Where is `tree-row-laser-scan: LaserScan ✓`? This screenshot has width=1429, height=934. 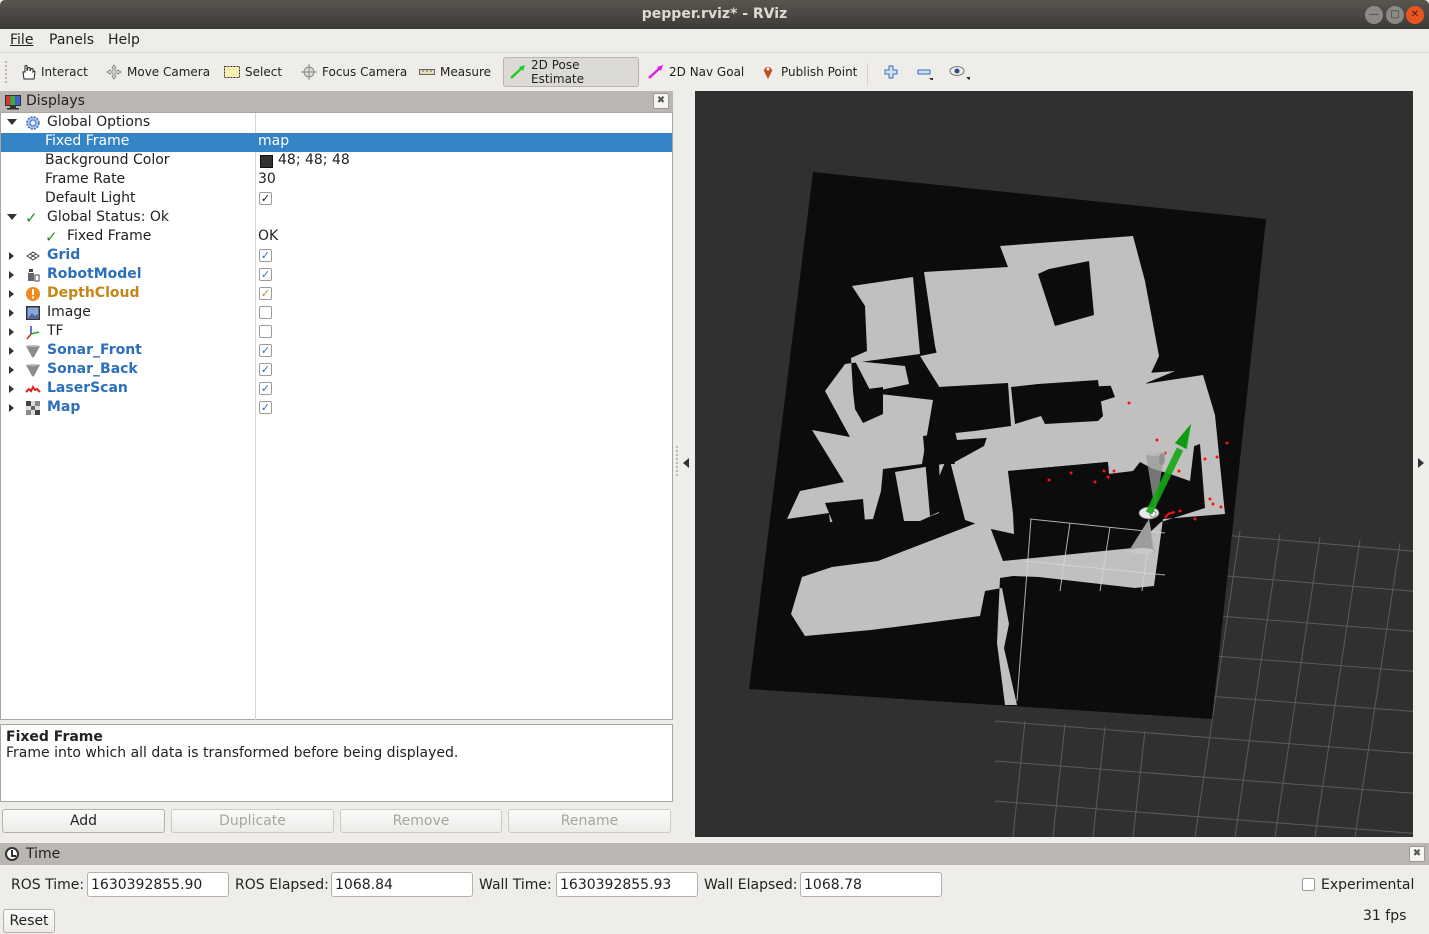 tree-row-laser-scan: LaserScan ✓ is located at coordinates (336, 389).